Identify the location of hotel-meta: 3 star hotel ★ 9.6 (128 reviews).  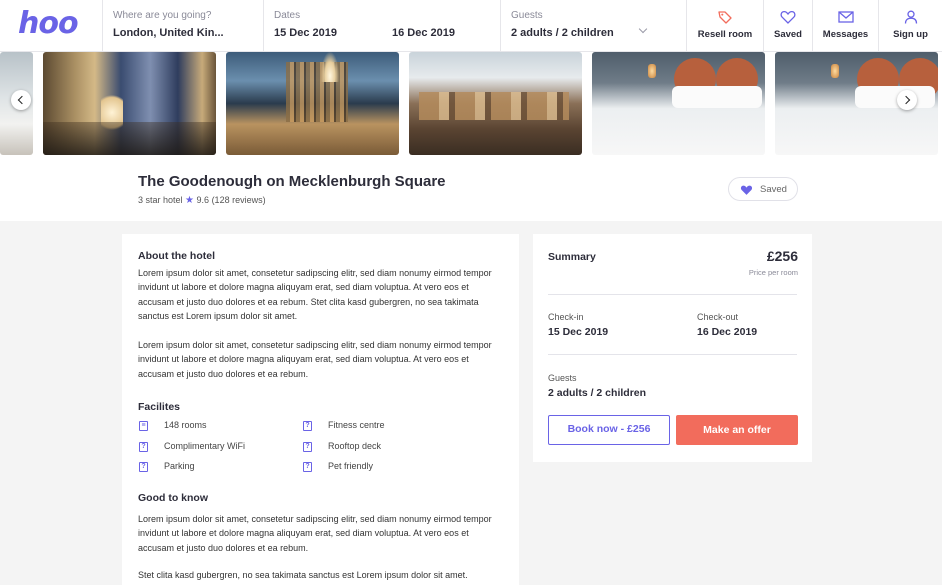
(202, 200).